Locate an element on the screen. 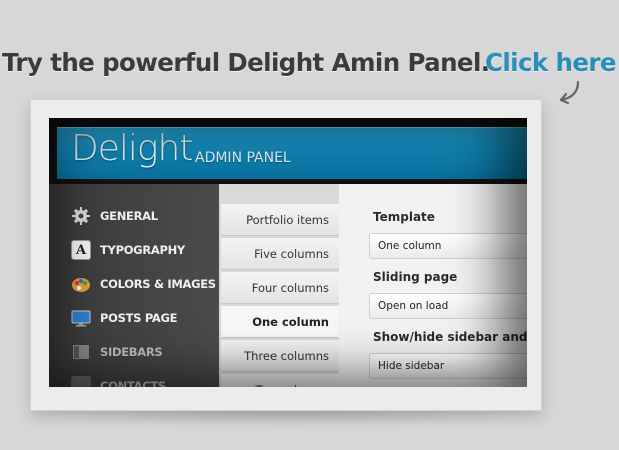 This screenshot has height=450, width=619. sidebar-item-label: COLORS & IMAGES is located at coordinates (158, 284).